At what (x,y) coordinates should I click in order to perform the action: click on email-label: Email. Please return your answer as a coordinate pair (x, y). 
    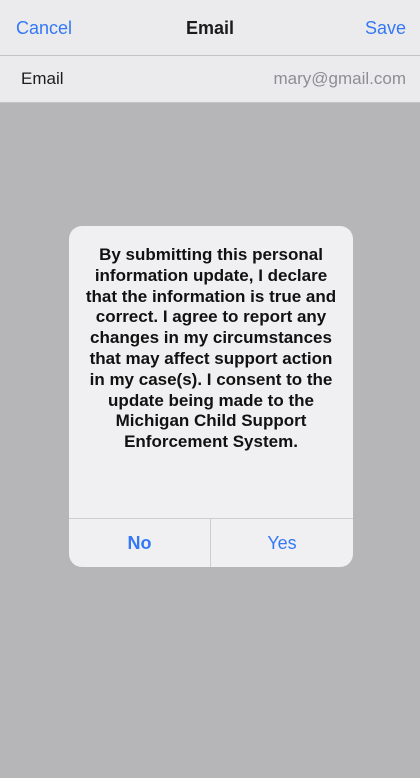
    Looking at the image, I should click on (42, 78).